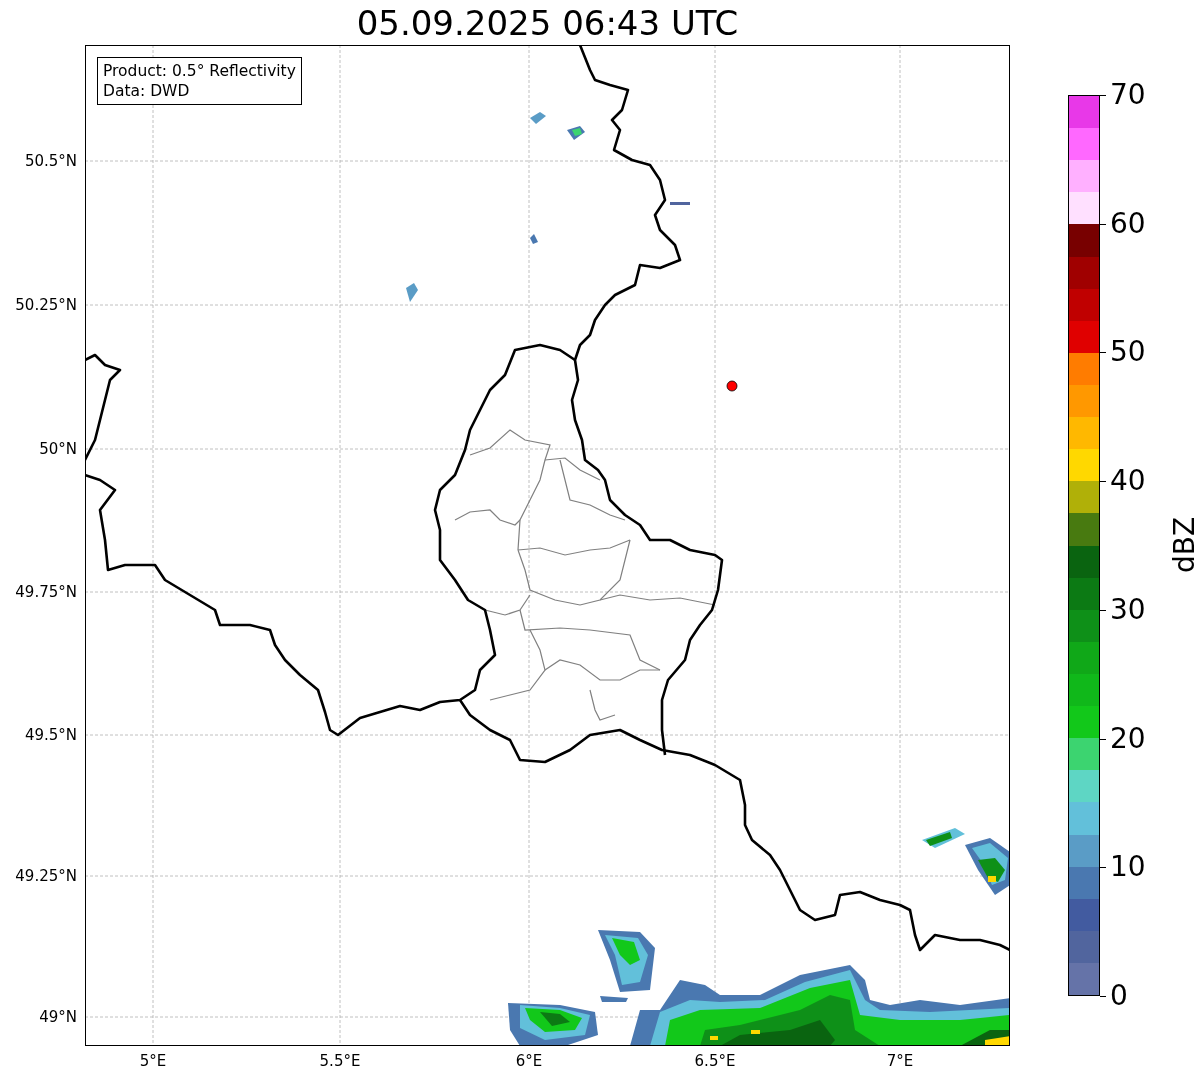 The image size is (1202, 1081). Describe the element at coordinates (1128, 95) in the screenshot. I see `colorbar-tick-label: 70` at that location.